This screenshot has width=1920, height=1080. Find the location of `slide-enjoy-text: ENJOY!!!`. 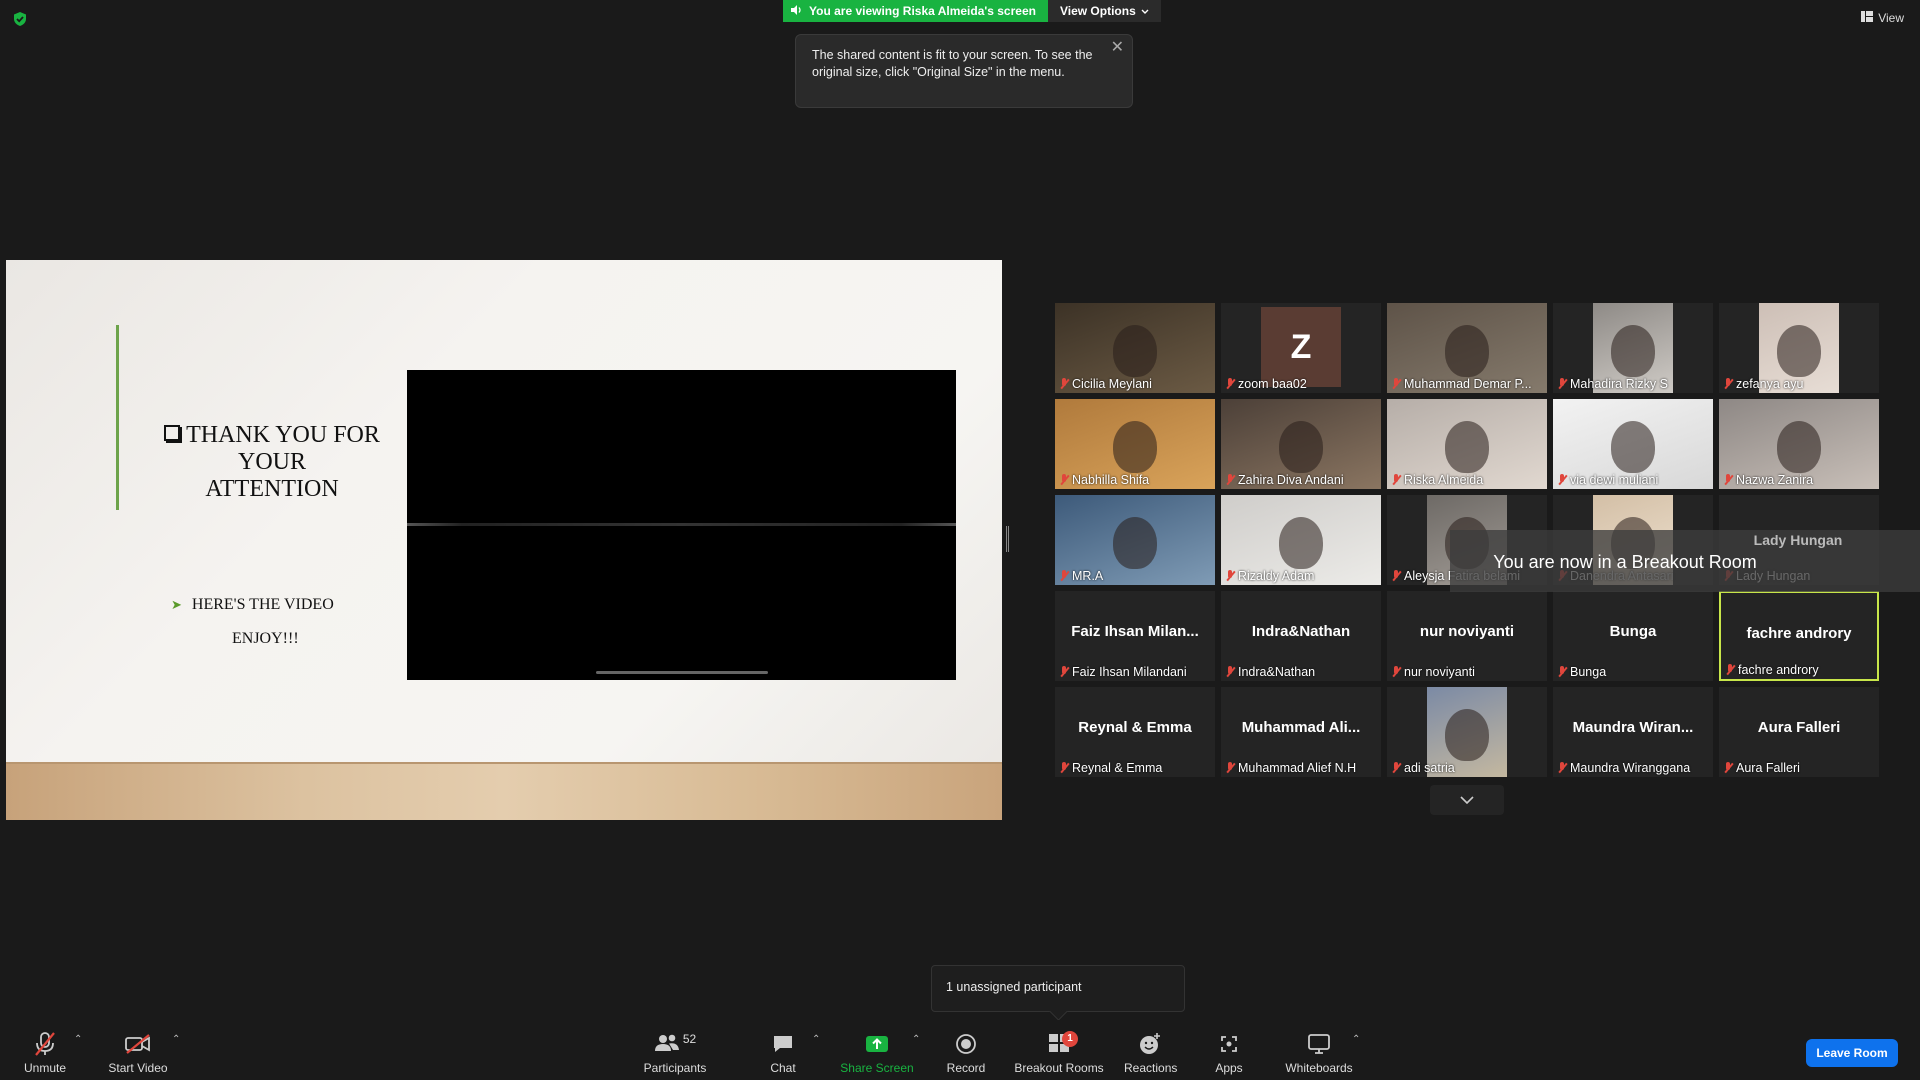

slide-enjoy-text: ENJOY!!! is located at coordinates (265, 638).